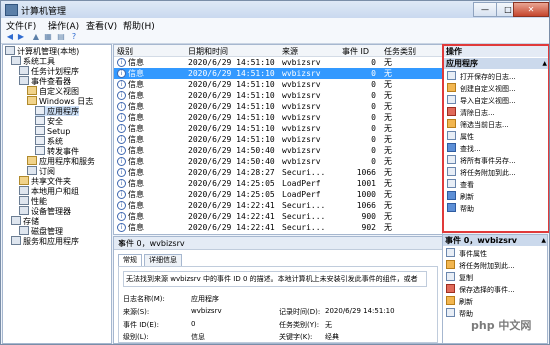  I want to click on tree-root: 计算机管理(本地), so click(42, 51).